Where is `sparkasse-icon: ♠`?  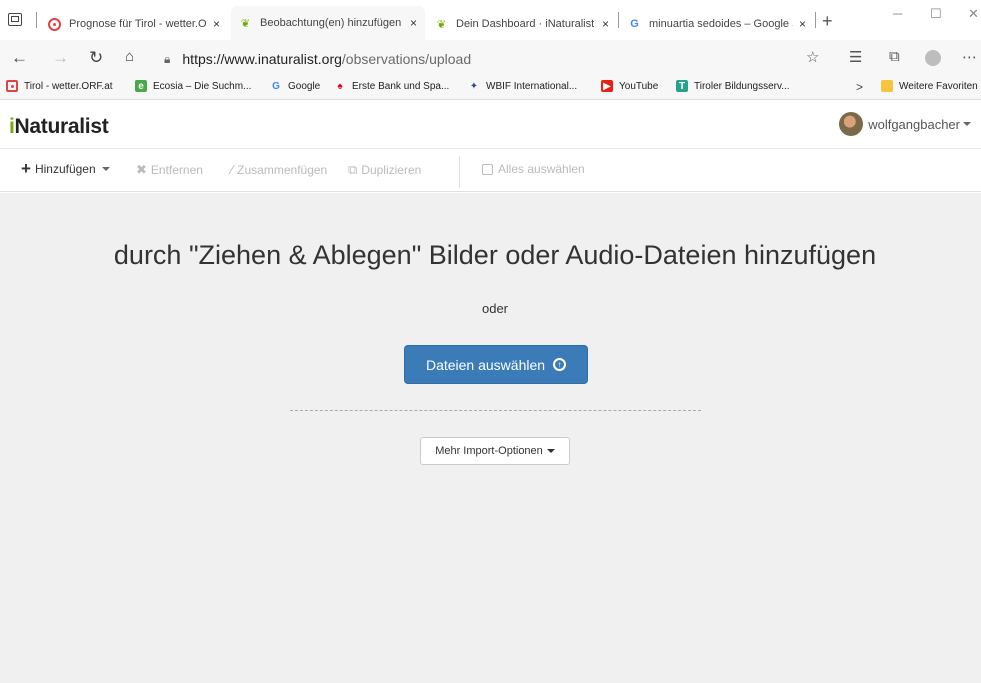
sparkasse-icon: ♠ is located at coordinates (340, 86).